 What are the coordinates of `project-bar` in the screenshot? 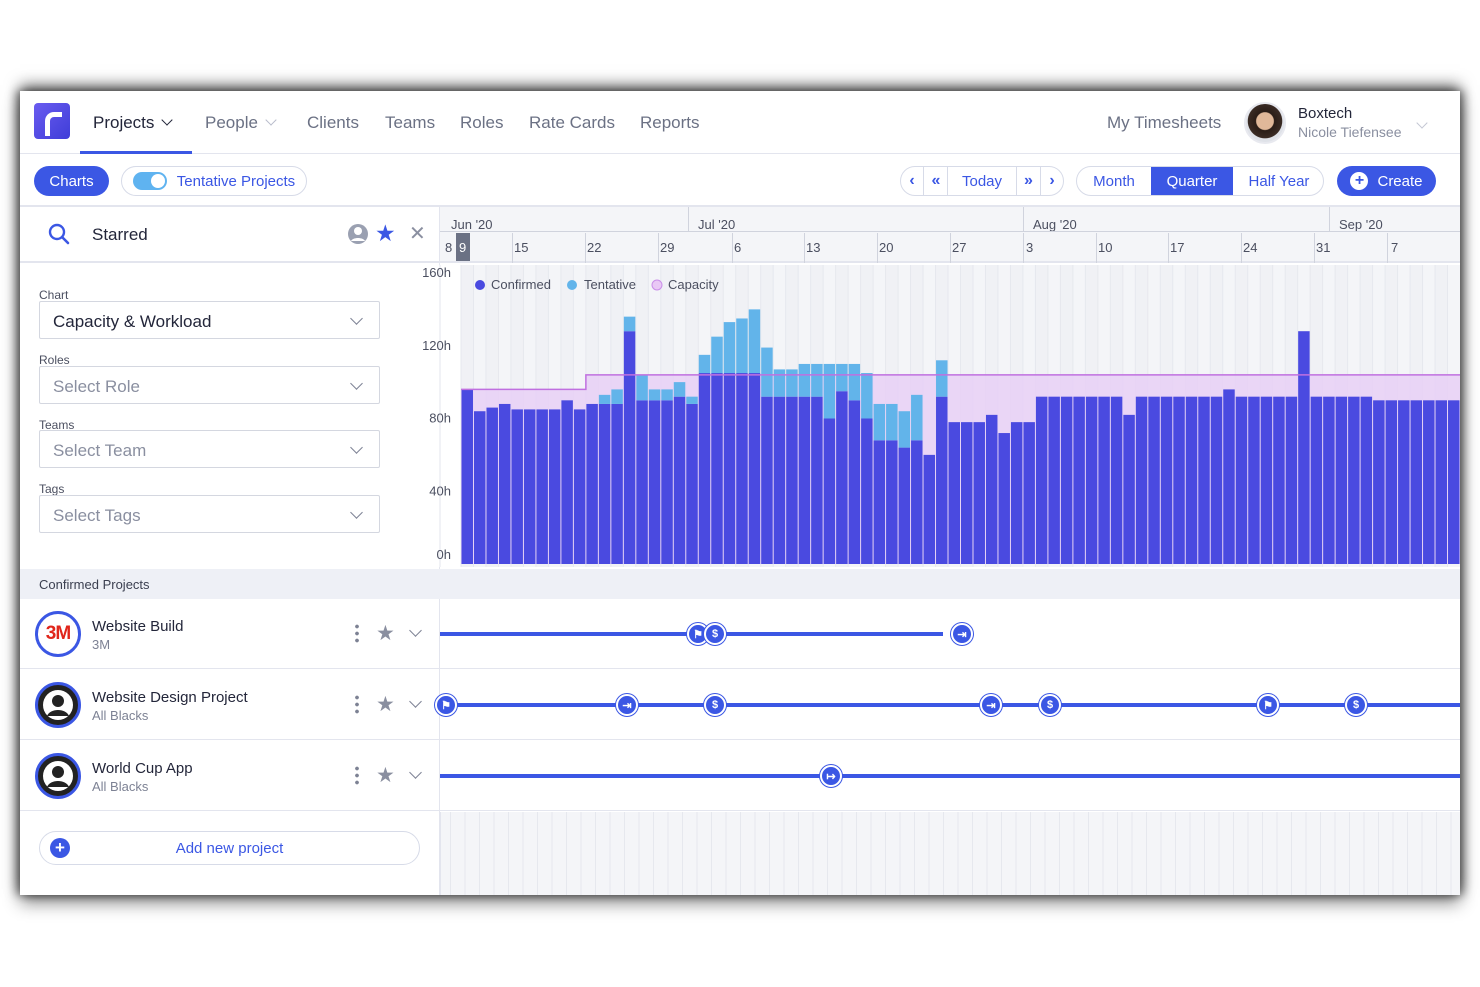 It's located at (950, 776).